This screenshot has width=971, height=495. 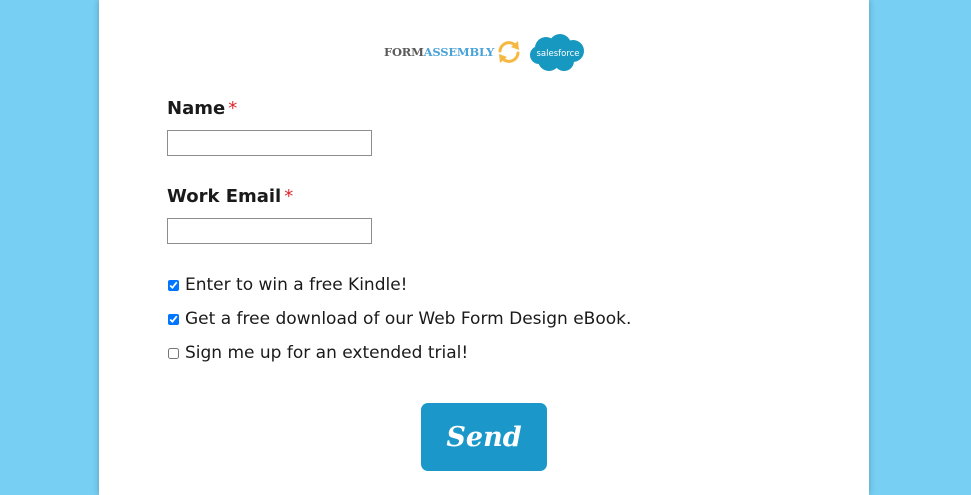 What do you see at coordinates (269, 143) in the screenshot?
I see `name-input` at bounding box center [269, 143].